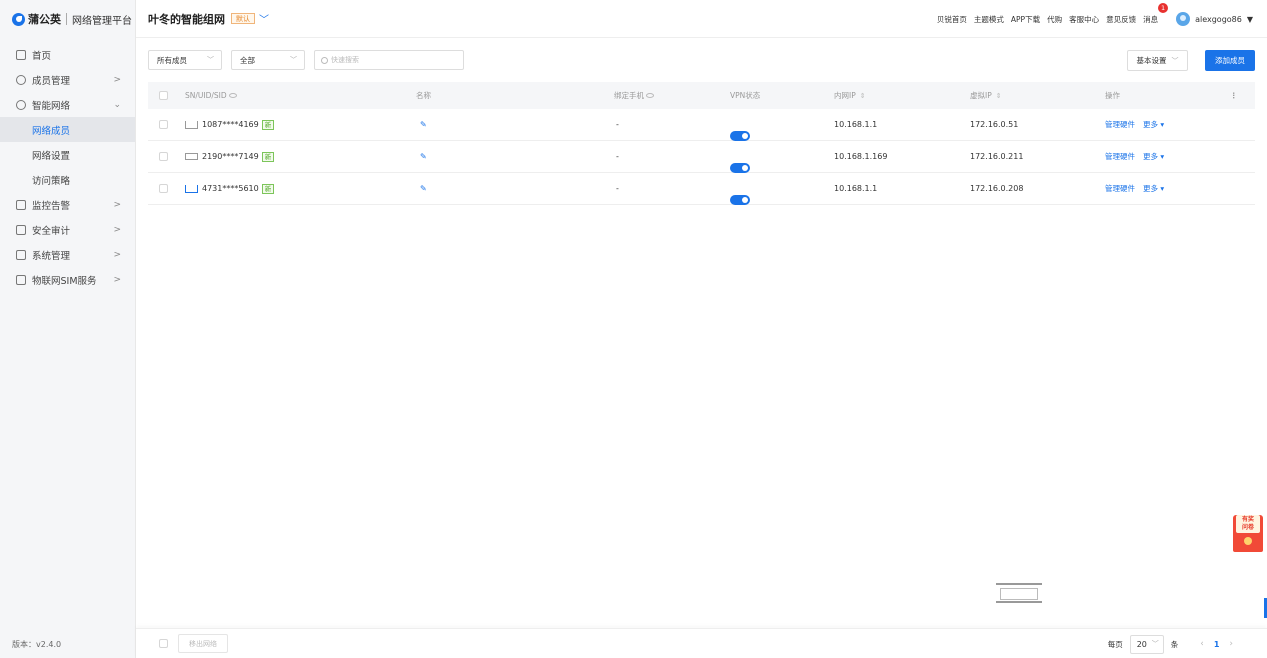 This screenshot has width=1267, height=658. What do you see at coordinates (345, 60) in the screenshot?
I see `search-placeholder: 快速搜索` at bounding box center [345, 60].